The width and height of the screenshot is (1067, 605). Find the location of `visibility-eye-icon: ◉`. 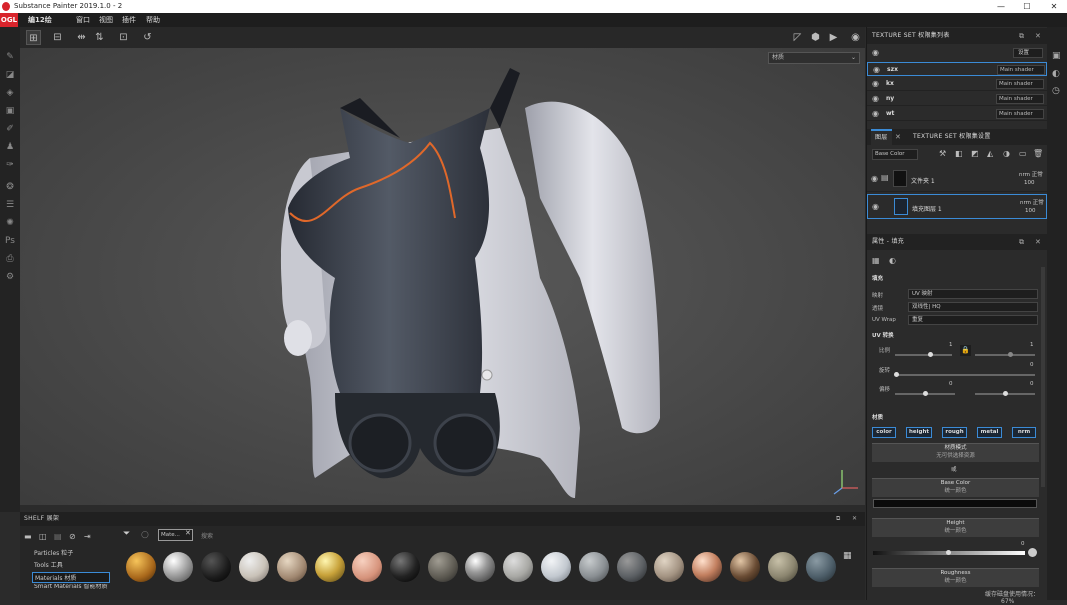

visibility-eye-icon: ◉ is located at coordinates (875, 52).